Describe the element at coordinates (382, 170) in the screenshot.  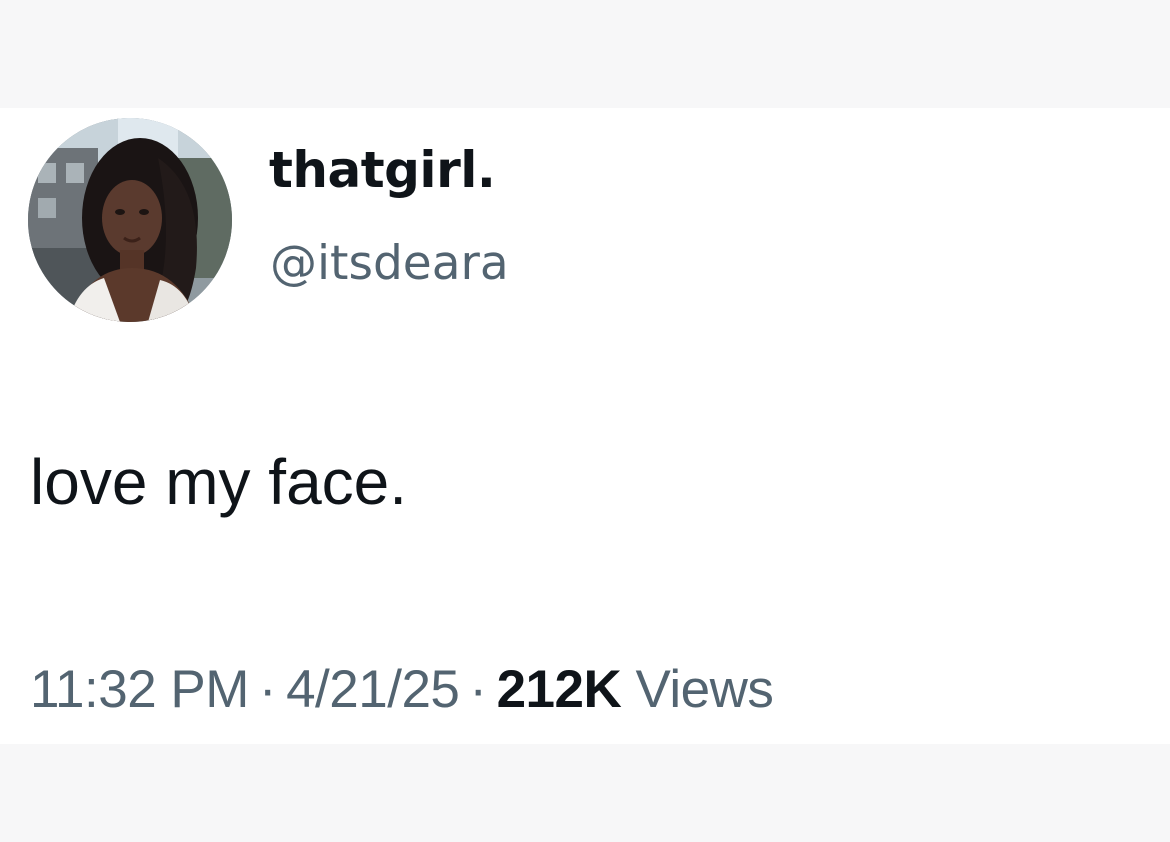
I see `display-name: thatgirl.` at that location.